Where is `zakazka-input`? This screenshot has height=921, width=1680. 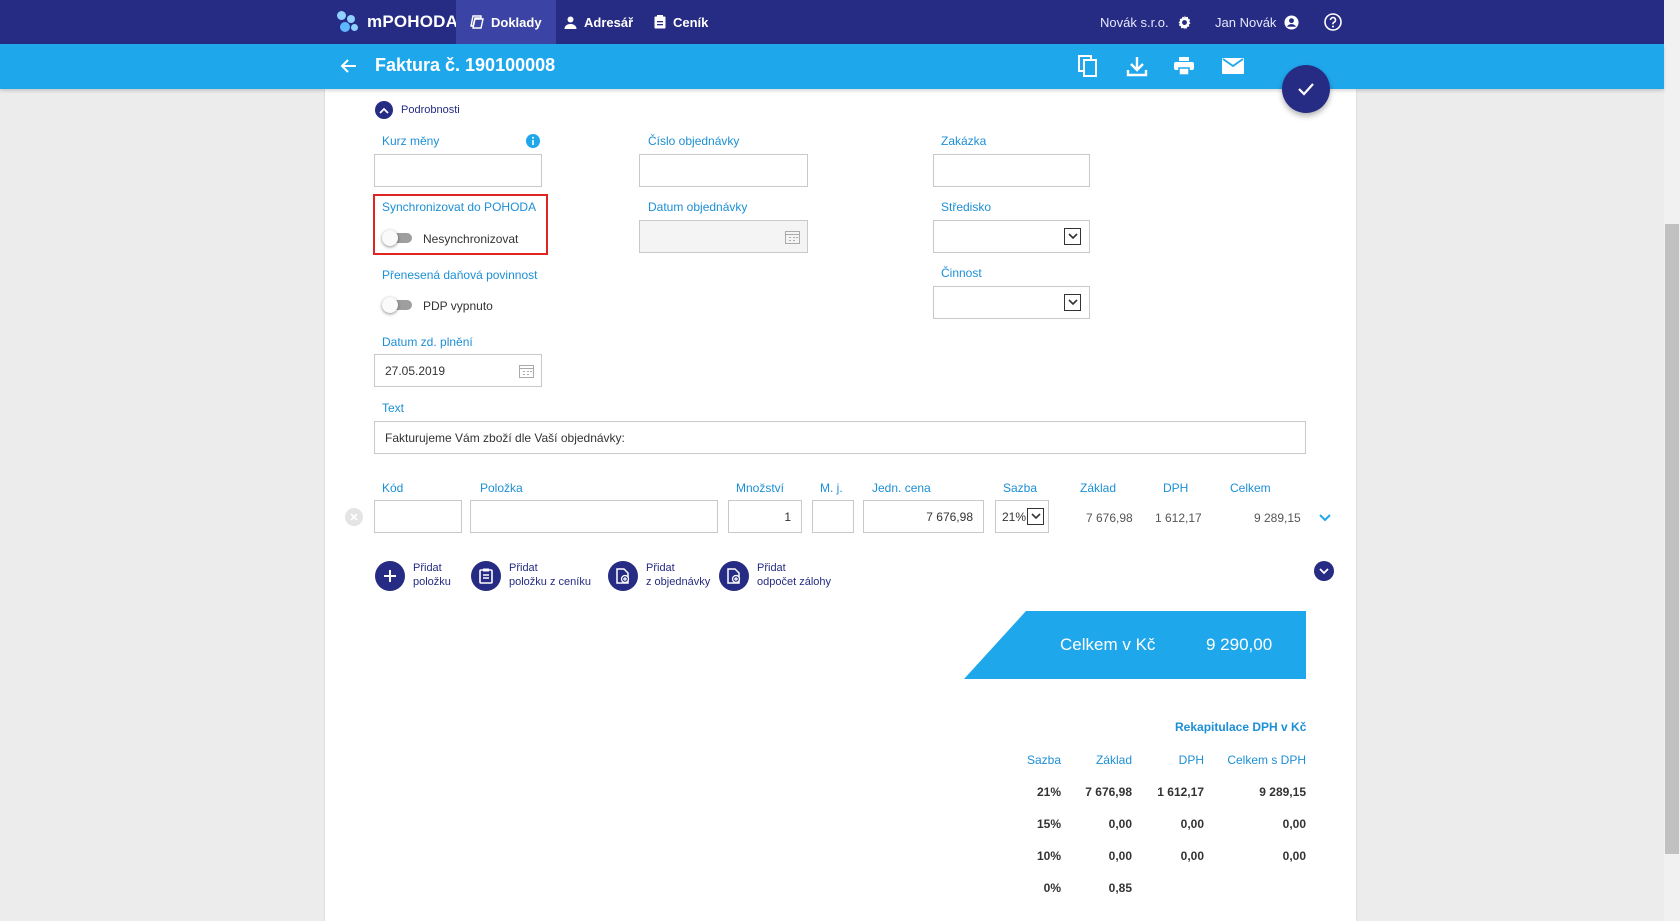
zakazka-input is located at coordinates (1011, 170).